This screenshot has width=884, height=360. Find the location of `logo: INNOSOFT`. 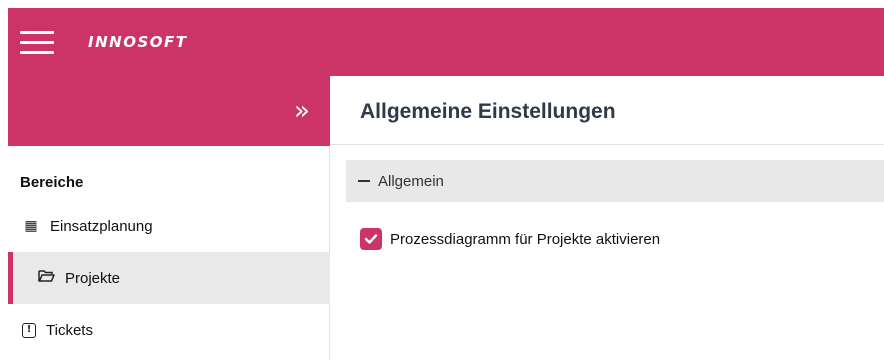

logo: INNOSOFT is located at coordinates (138, 42).